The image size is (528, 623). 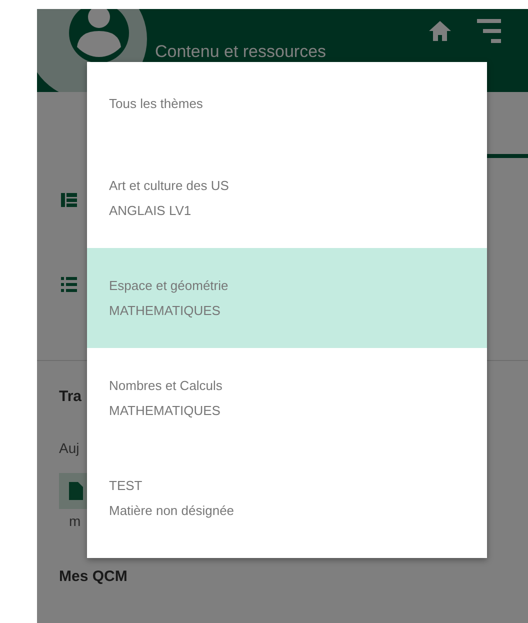 I want to click on section-heading: Mes QCM, so click(x=93, y=576).